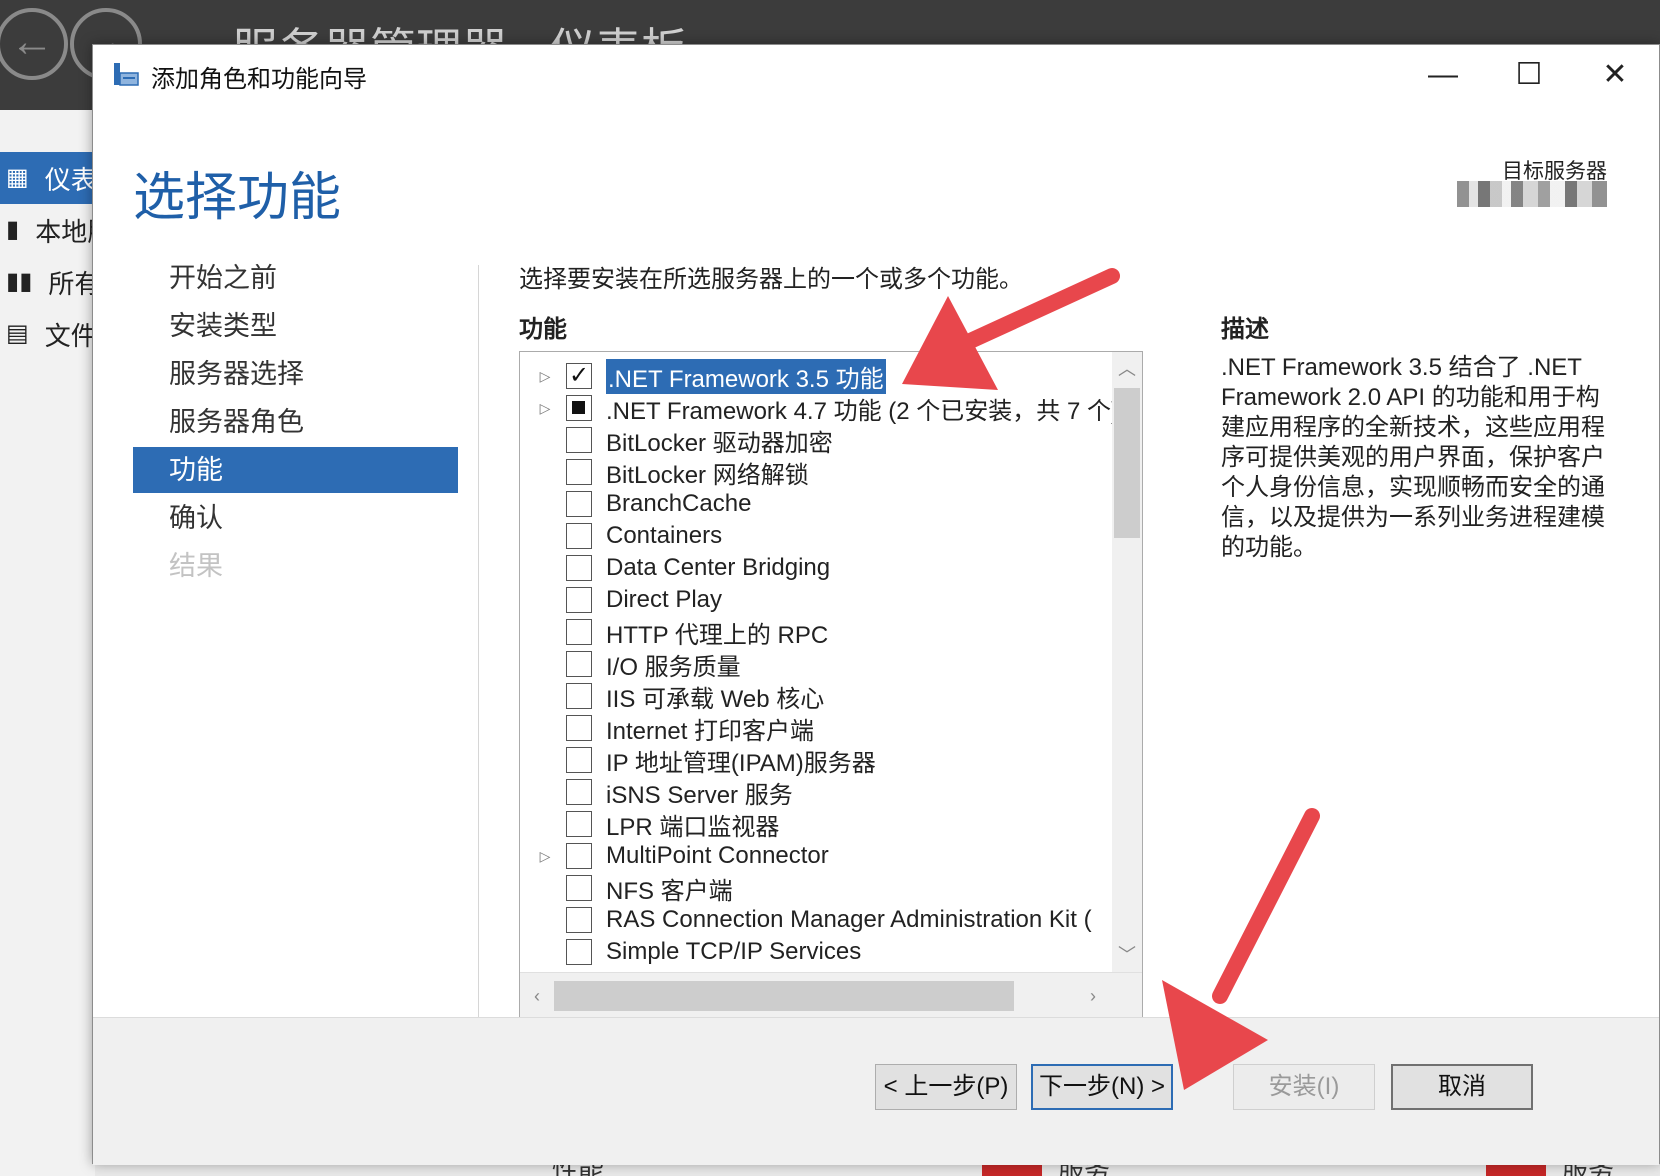 The width and height of the screenshot is (1660, 1176). I want to click on wizard-steps-nav: 开始之前 安装类型 服务器选择 服务器角色 功能 确认 结果, so click(295, 423).